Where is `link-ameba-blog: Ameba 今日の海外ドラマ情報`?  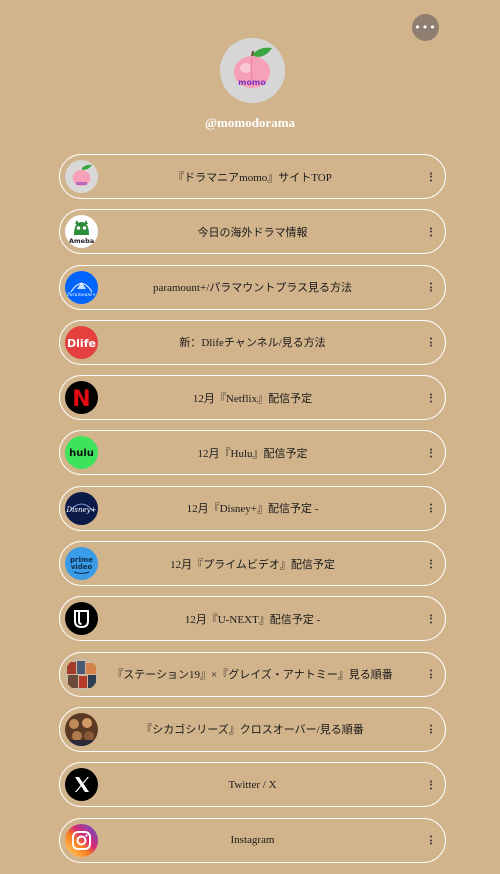 link-ameba-blog: Ameba 今日の海外ドラマ情報 is located at coordinates (252, 232).